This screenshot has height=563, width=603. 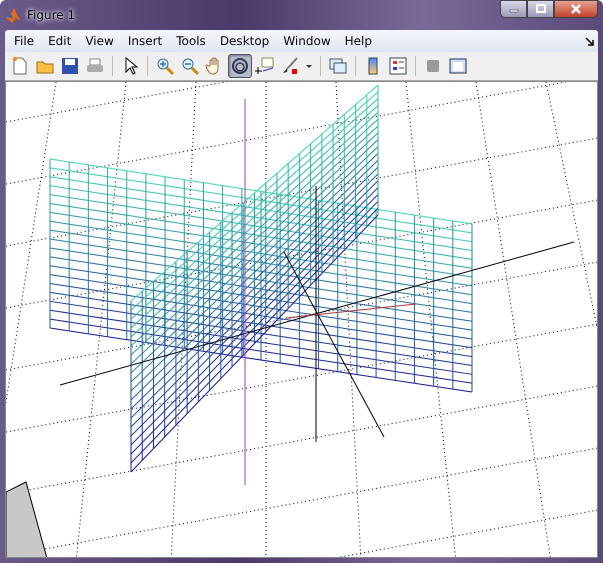 What do you see at coordinates (145, 41) in the screenshot?
I see `menu-item: Insert` at bounding box center [145, 41].